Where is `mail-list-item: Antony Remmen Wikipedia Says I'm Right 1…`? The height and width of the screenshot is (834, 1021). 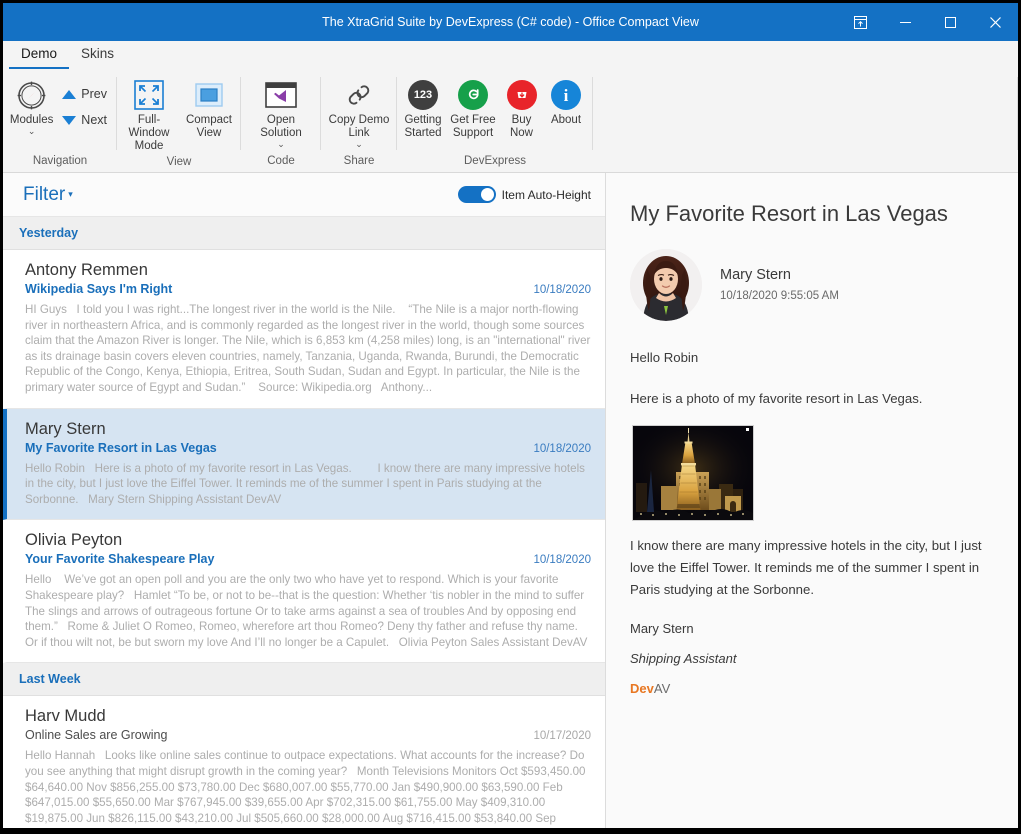
mail-list-item: Antony Remmen Wikipedia Says I'm Right 1… is located at coordinates (304, 329).